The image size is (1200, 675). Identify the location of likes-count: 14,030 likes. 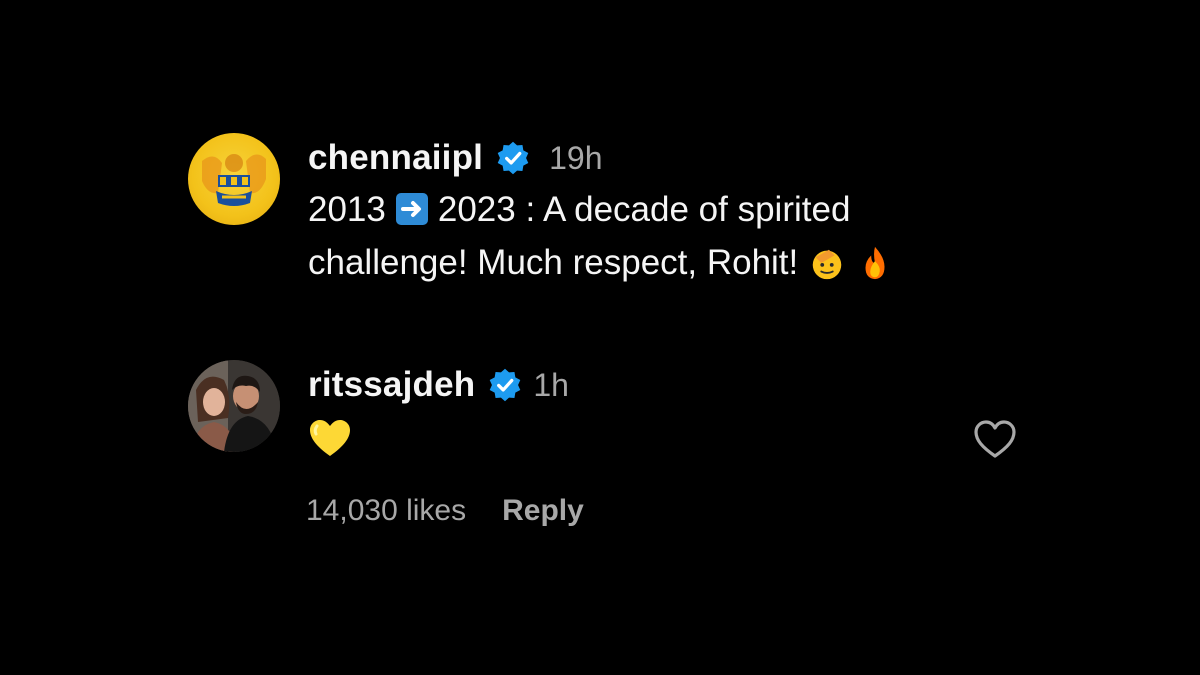
(386, 511).